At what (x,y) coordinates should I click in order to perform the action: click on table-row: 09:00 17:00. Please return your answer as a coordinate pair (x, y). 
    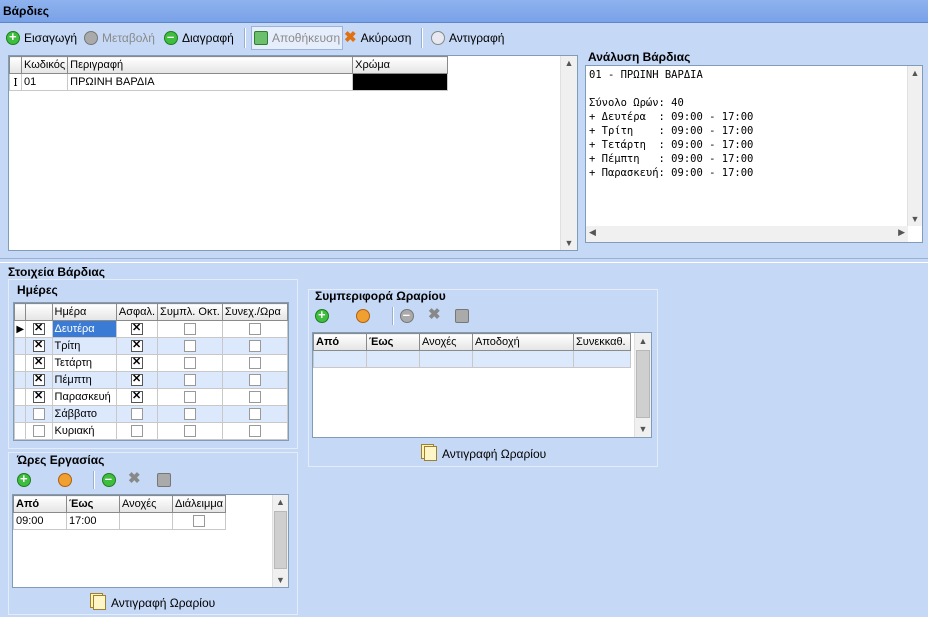
    Looking at the image, I should click on (120, 521).